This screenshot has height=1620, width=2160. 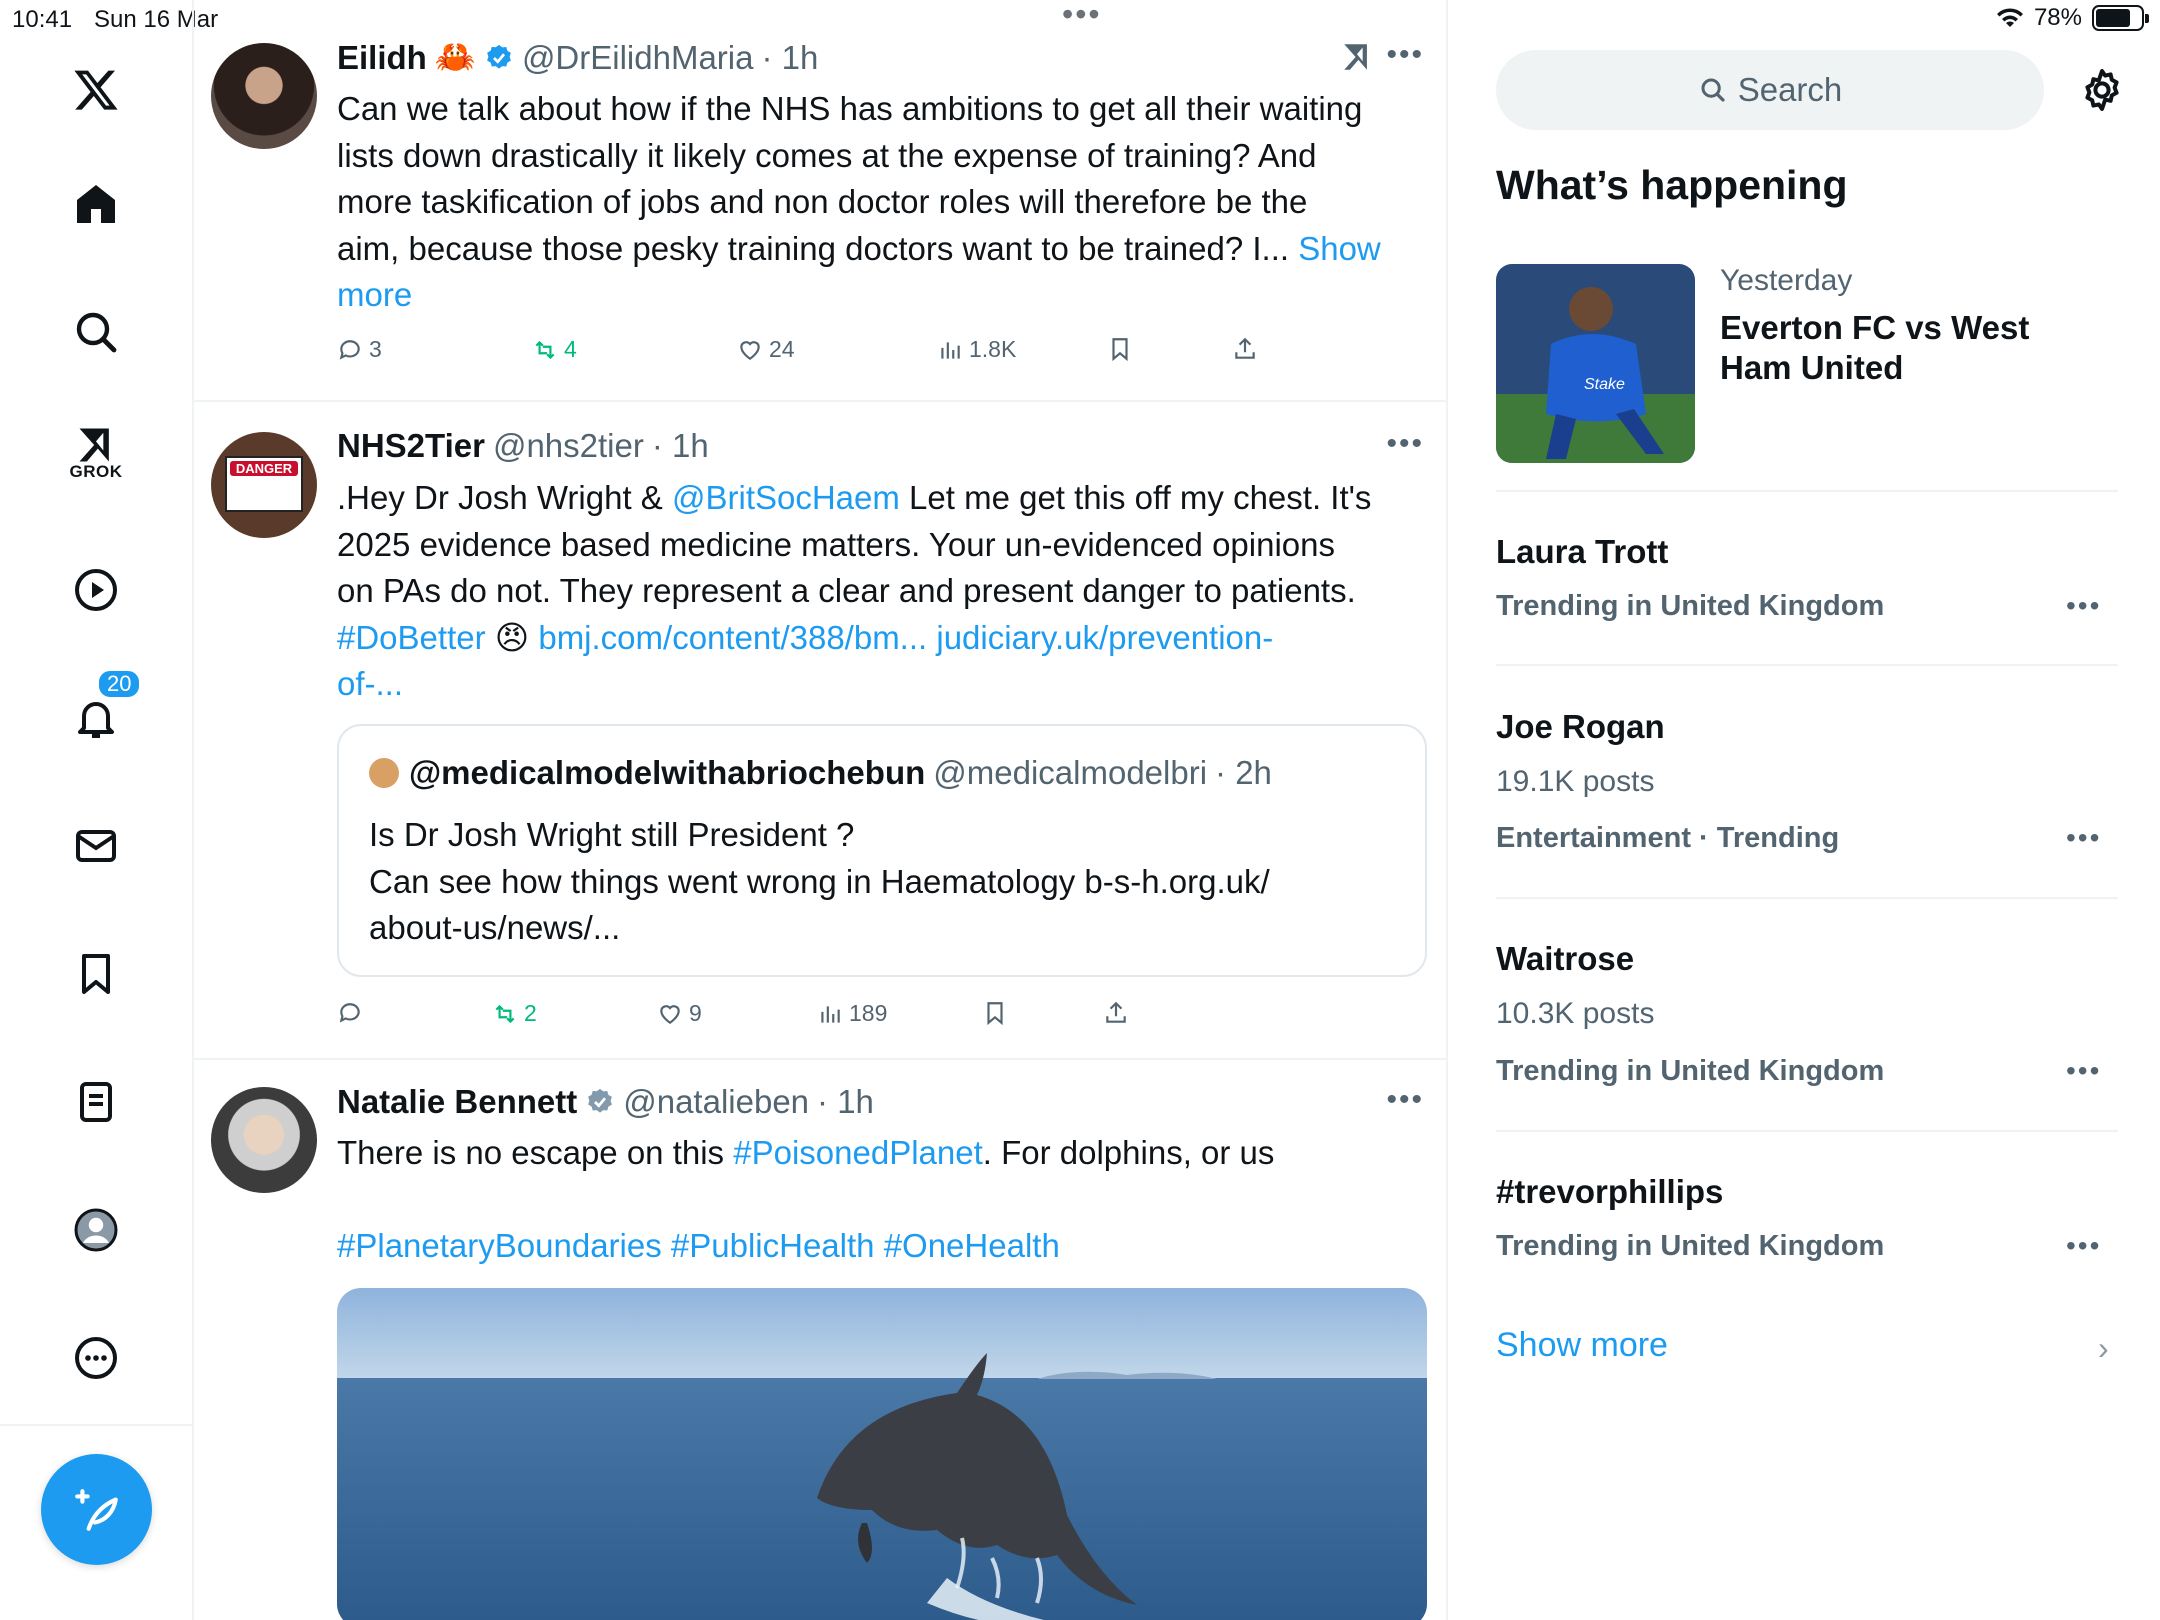 What do you see at coordinates (1575, 1013) in the screenshot?
I see `trend-post-count: 10.3K posts` at bounding box center [1575, 1013].